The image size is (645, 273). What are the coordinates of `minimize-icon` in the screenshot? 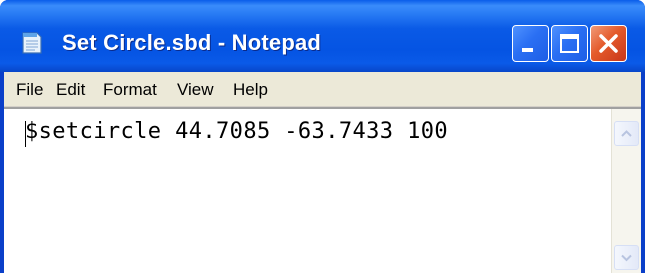 It's located at (527, 50).